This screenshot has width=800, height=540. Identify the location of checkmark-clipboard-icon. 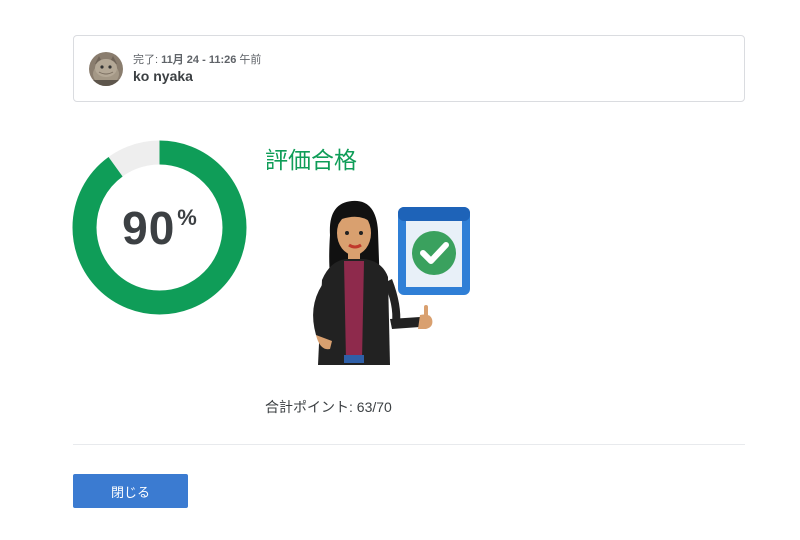
(434, 251).